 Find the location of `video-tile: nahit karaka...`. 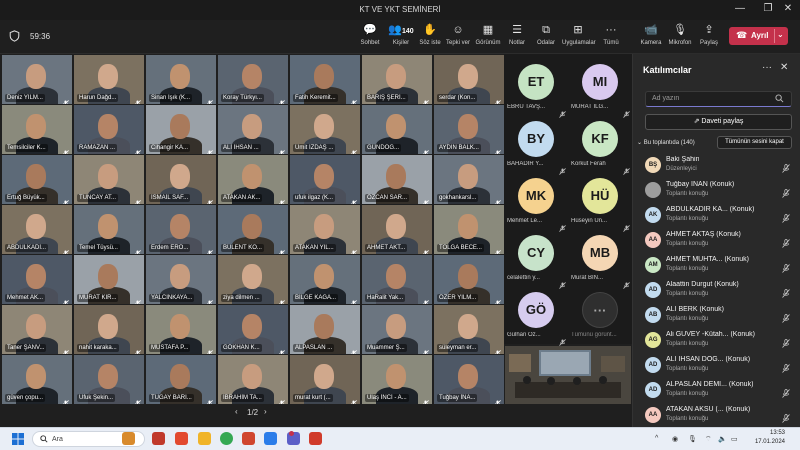

video-tile: nahit karaka... is located at coordinates (109, 329).